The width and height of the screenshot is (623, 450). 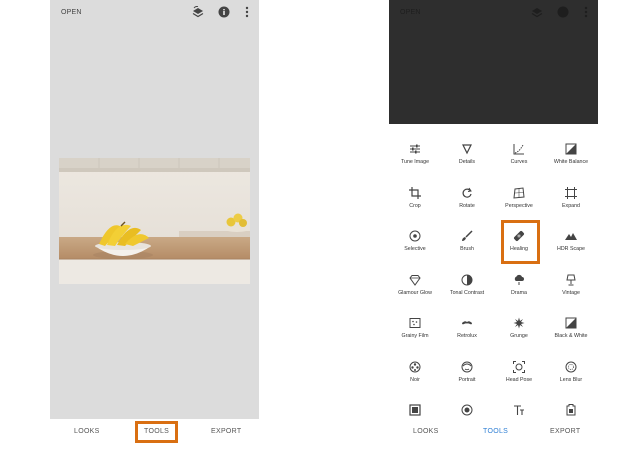 What do you see at coordinates (519, 323) in the screenshot?
I see `grunge-icon` at bounding box center [519, 323].